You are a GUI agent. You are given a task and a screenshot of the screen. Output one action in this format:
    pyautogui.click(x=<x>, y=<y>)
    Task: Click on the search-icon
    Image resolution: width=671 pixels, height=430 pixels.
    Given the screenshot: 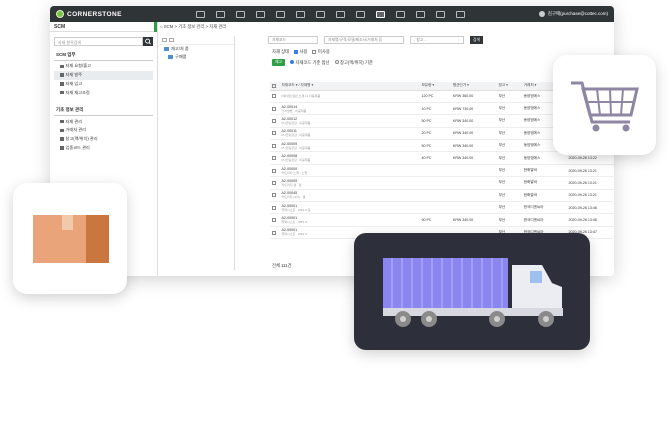 What is the action you would take?
    pyautogui.click(x=148, y=41)
    